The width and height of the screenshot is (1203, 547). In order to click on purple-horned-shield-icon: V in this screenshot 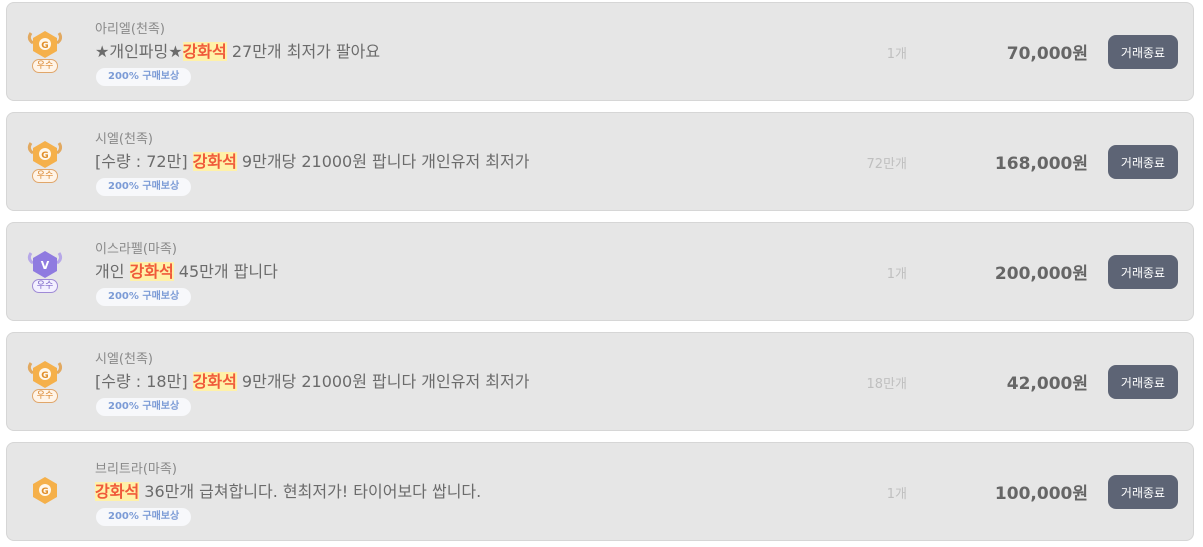, I will do `click(45, 264)`.